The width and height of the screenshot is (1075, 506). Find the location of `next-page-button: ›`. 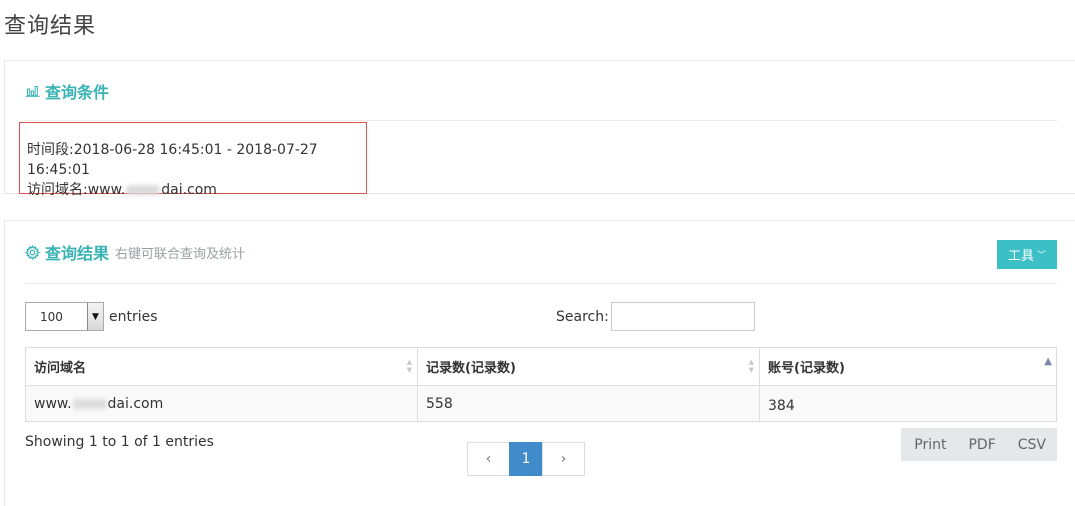

next-page-button: › is located at coordinates (563, 459).